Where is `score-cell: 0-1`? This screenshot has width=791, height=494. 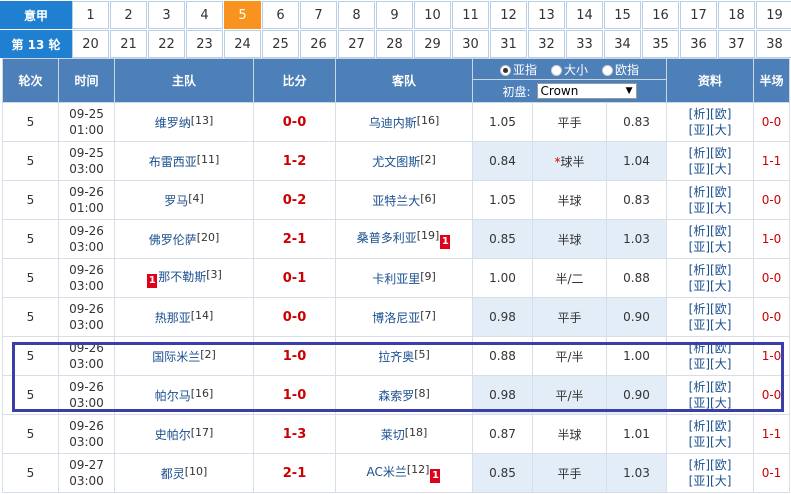
score-cell: 0-1 is located at coordinates (294, 278).